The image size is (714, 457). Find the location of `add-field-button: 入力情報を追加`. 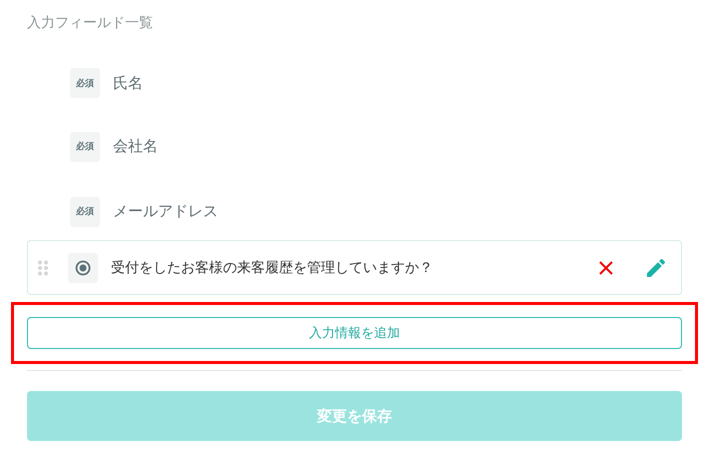

add-field-button: 入力情報を追加 is located at coordinates (354, 333).